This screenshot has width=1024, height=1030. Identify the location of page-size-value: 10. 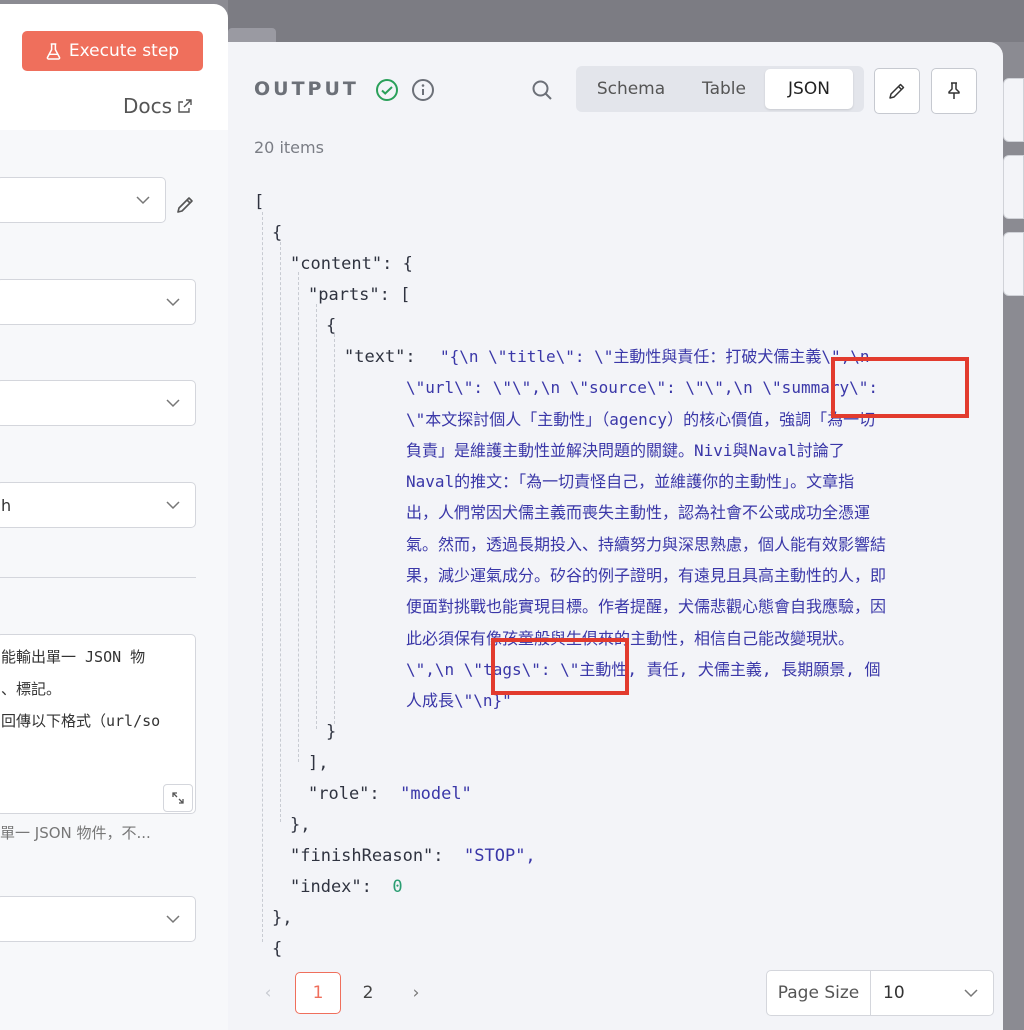
(894, 993).